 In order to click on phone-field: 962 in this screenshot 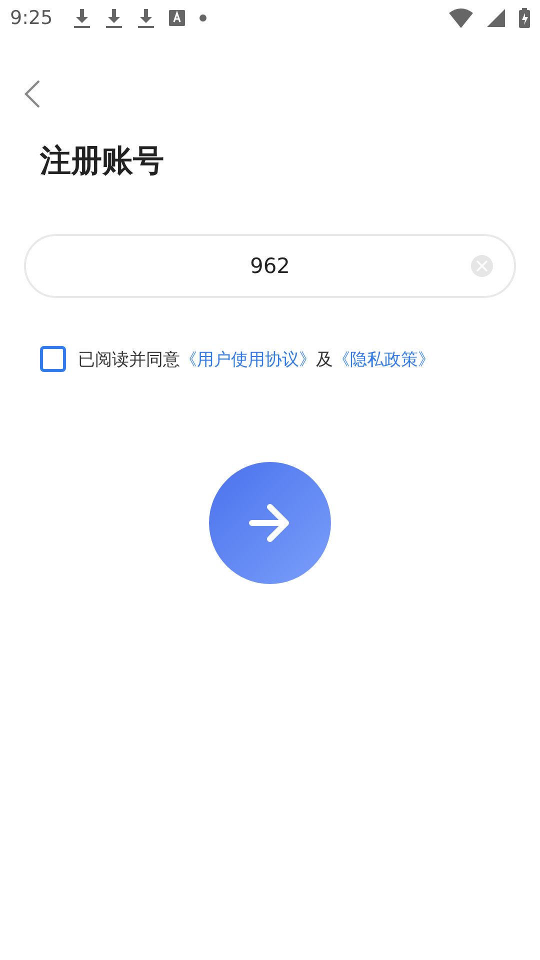, I will do `click(270, 266)`.